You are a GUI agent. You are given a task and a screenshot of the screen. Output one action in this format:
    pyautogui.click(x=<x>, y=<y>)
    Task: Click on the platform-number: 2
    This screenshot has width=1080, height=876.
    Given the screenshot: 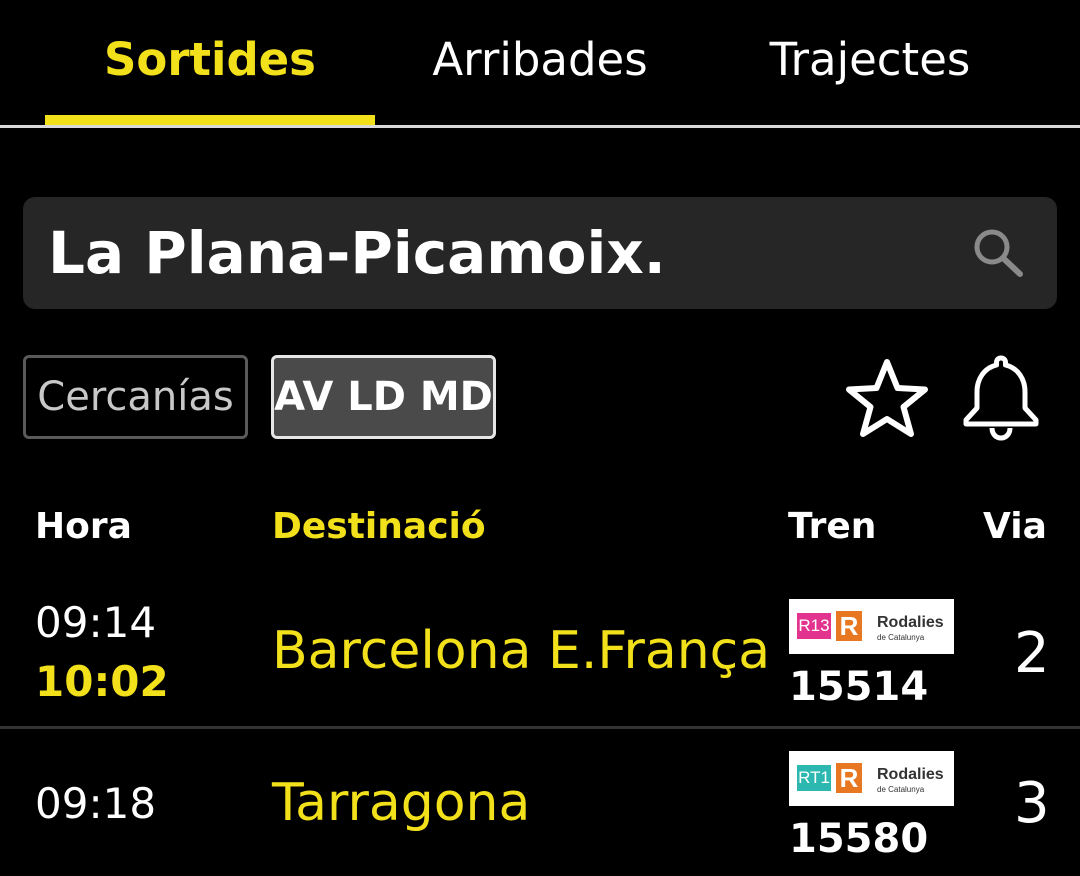 What is the action you would take?
    pyautogui.click(x=1032, y=653)
    